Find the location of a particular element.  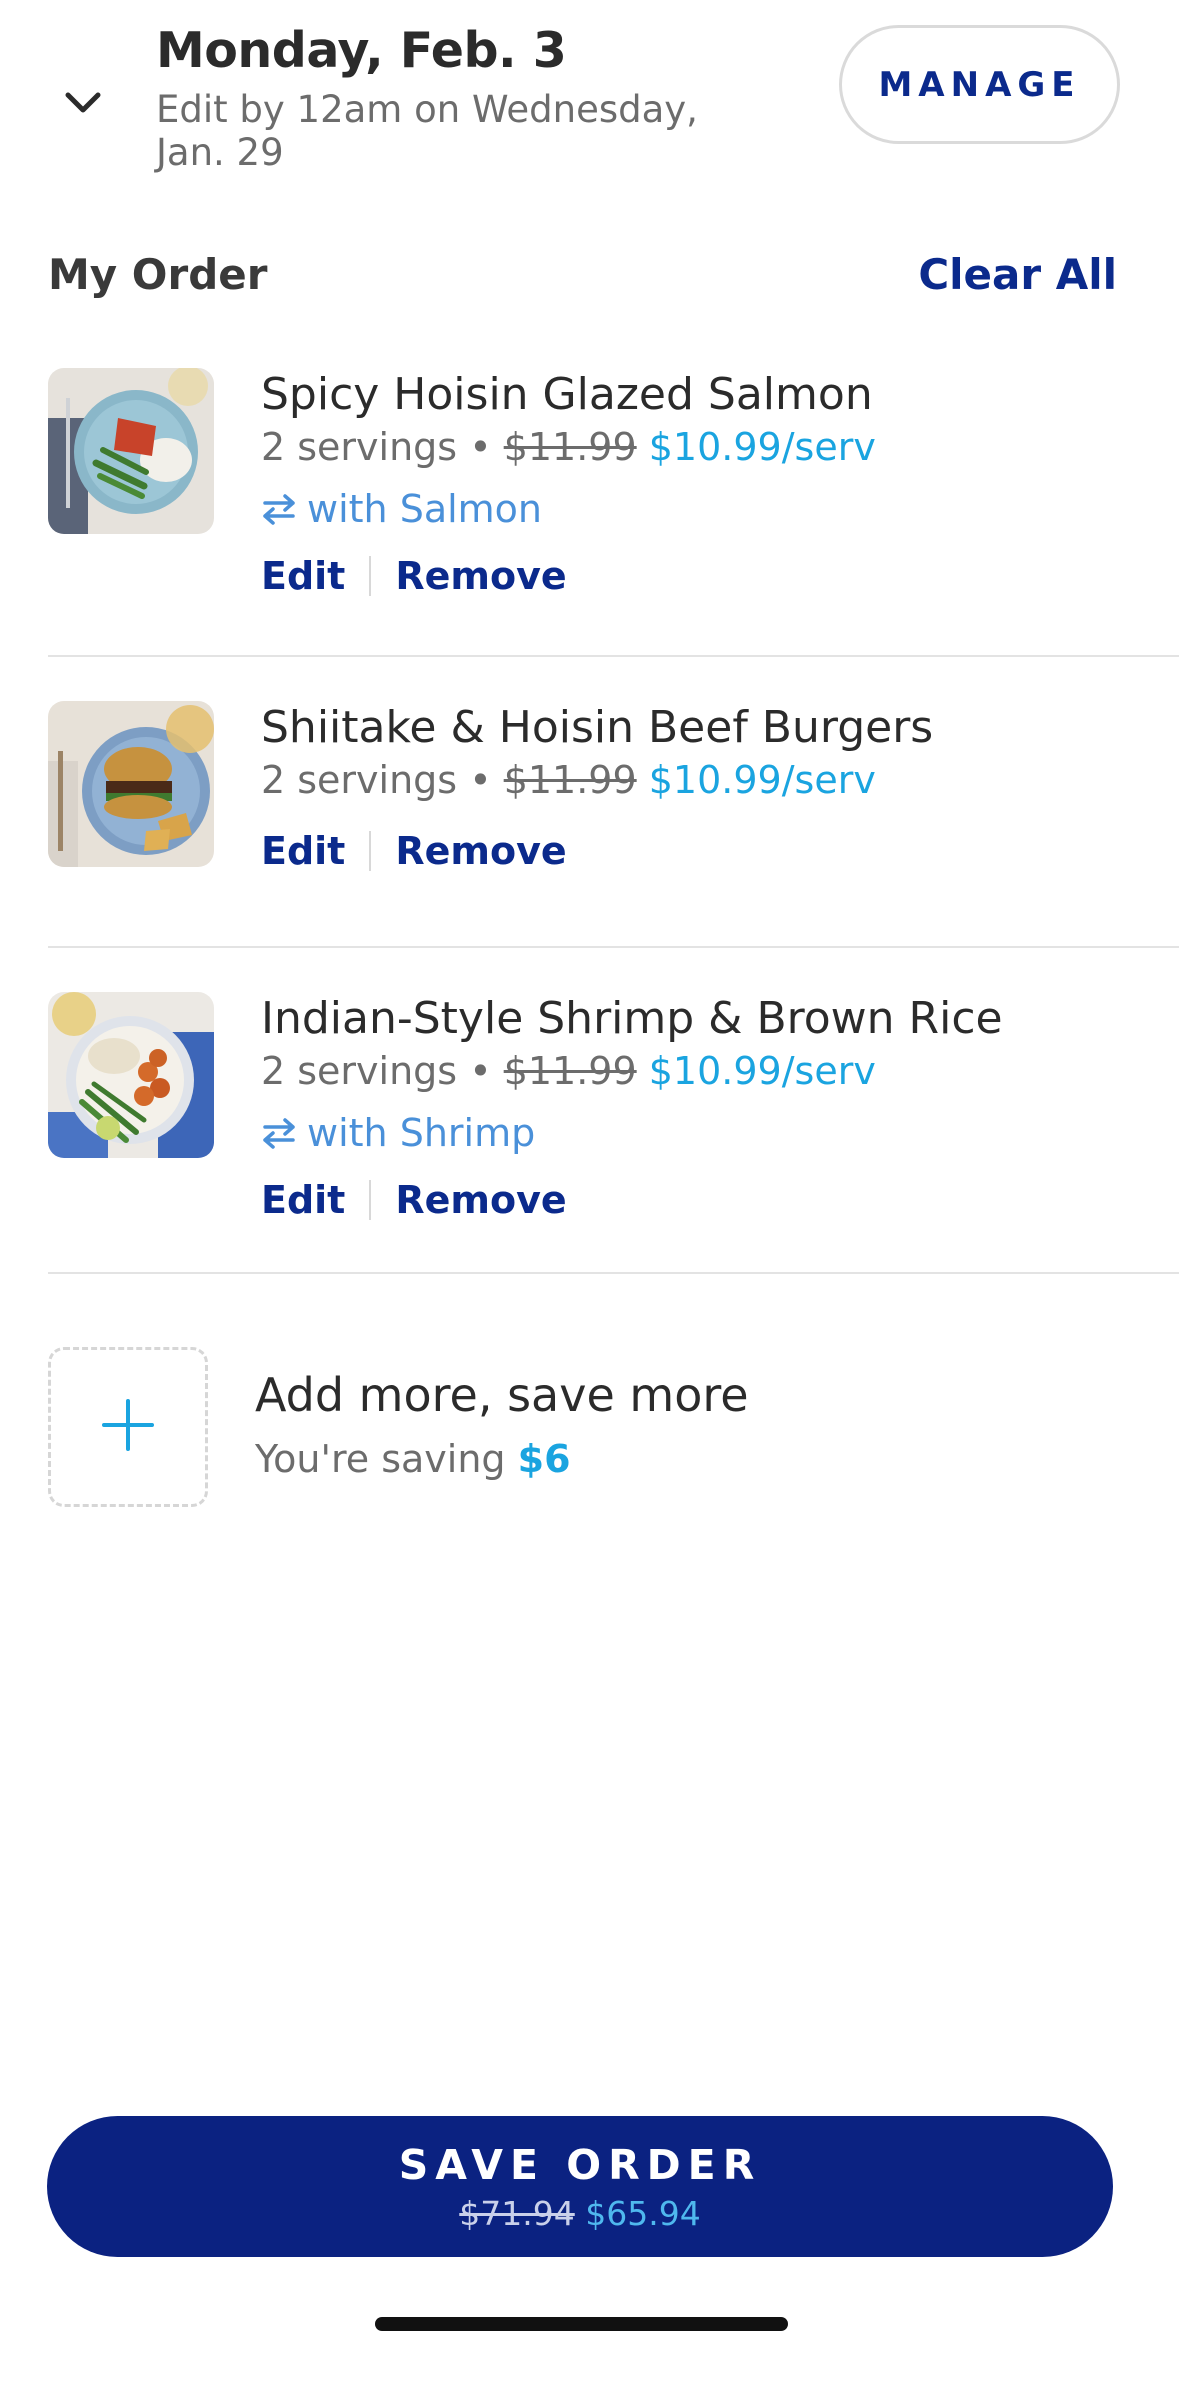

edit-deadline: Edit by 12am on Wednesday, Jan. 29 is located at coordinates (427, 131).